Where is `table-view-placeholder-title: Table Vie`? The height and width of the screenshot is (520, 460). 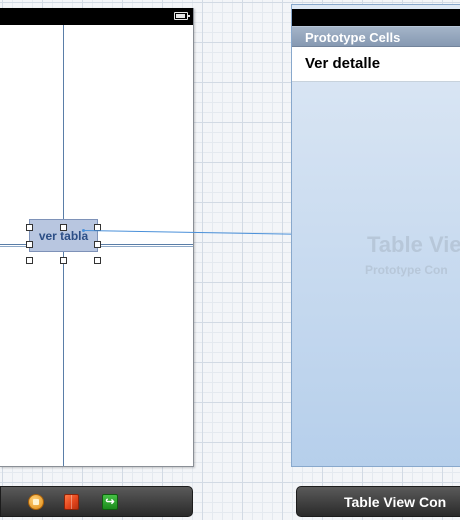 table-view-placeholder-title: Table Vie is located at coordinates (413, 244).